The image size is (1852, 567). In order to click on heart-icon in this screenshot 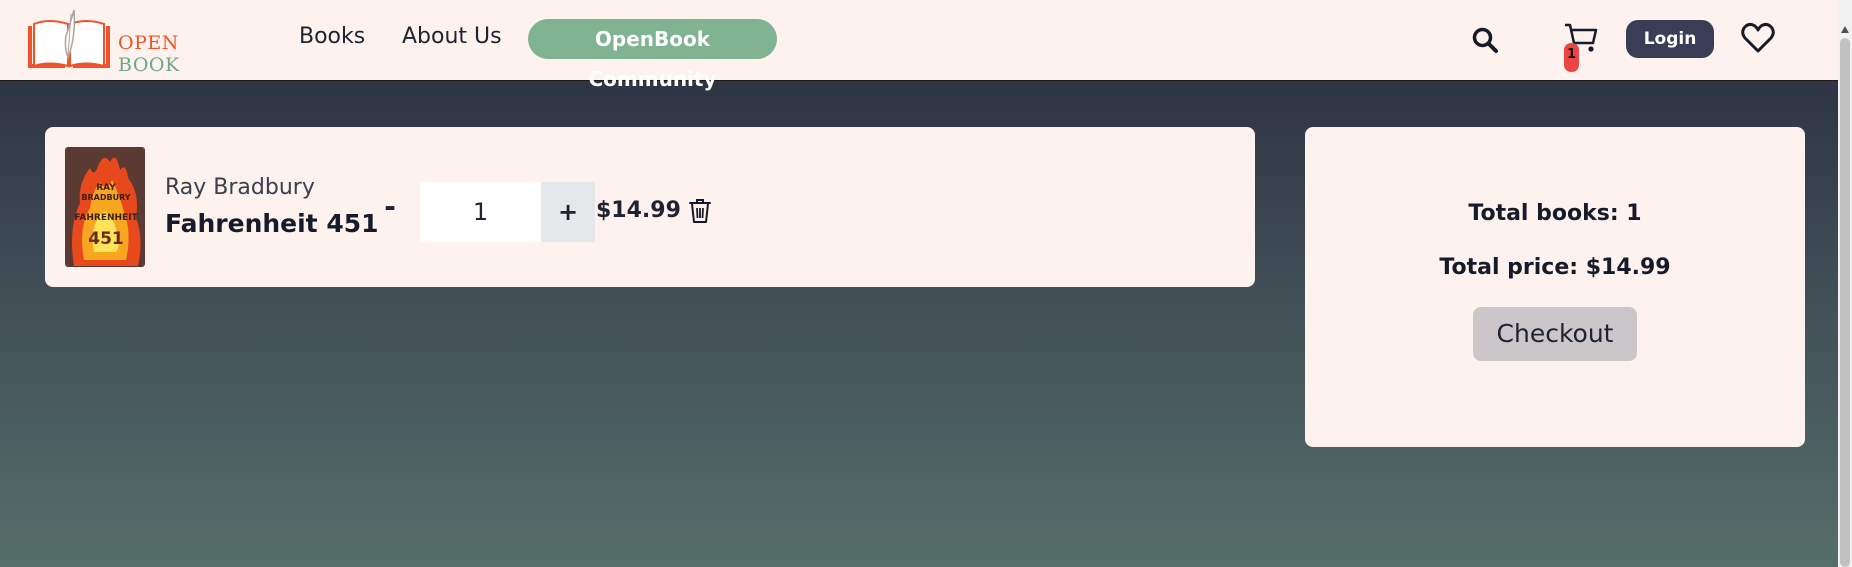, I will do `click(1758, 38)`.